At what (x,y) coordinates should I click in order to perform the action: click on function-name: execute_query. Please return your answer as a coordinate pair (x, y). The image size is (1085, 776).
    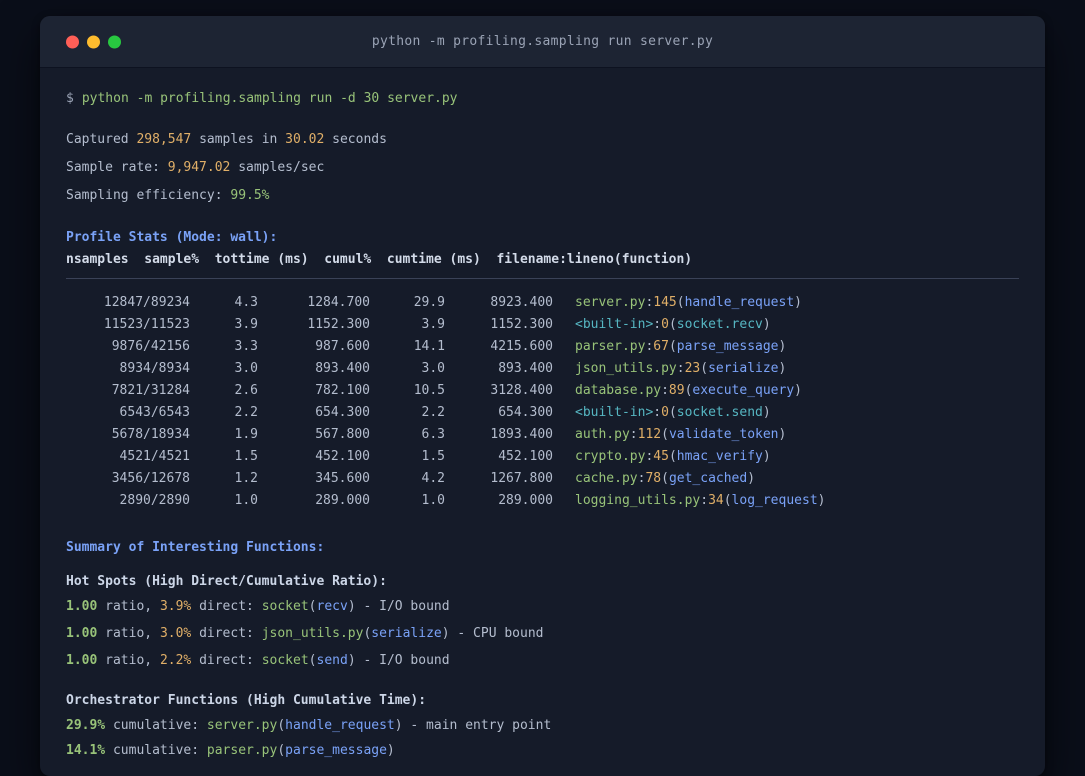
    Looking at the image, I should click on (743, 390).